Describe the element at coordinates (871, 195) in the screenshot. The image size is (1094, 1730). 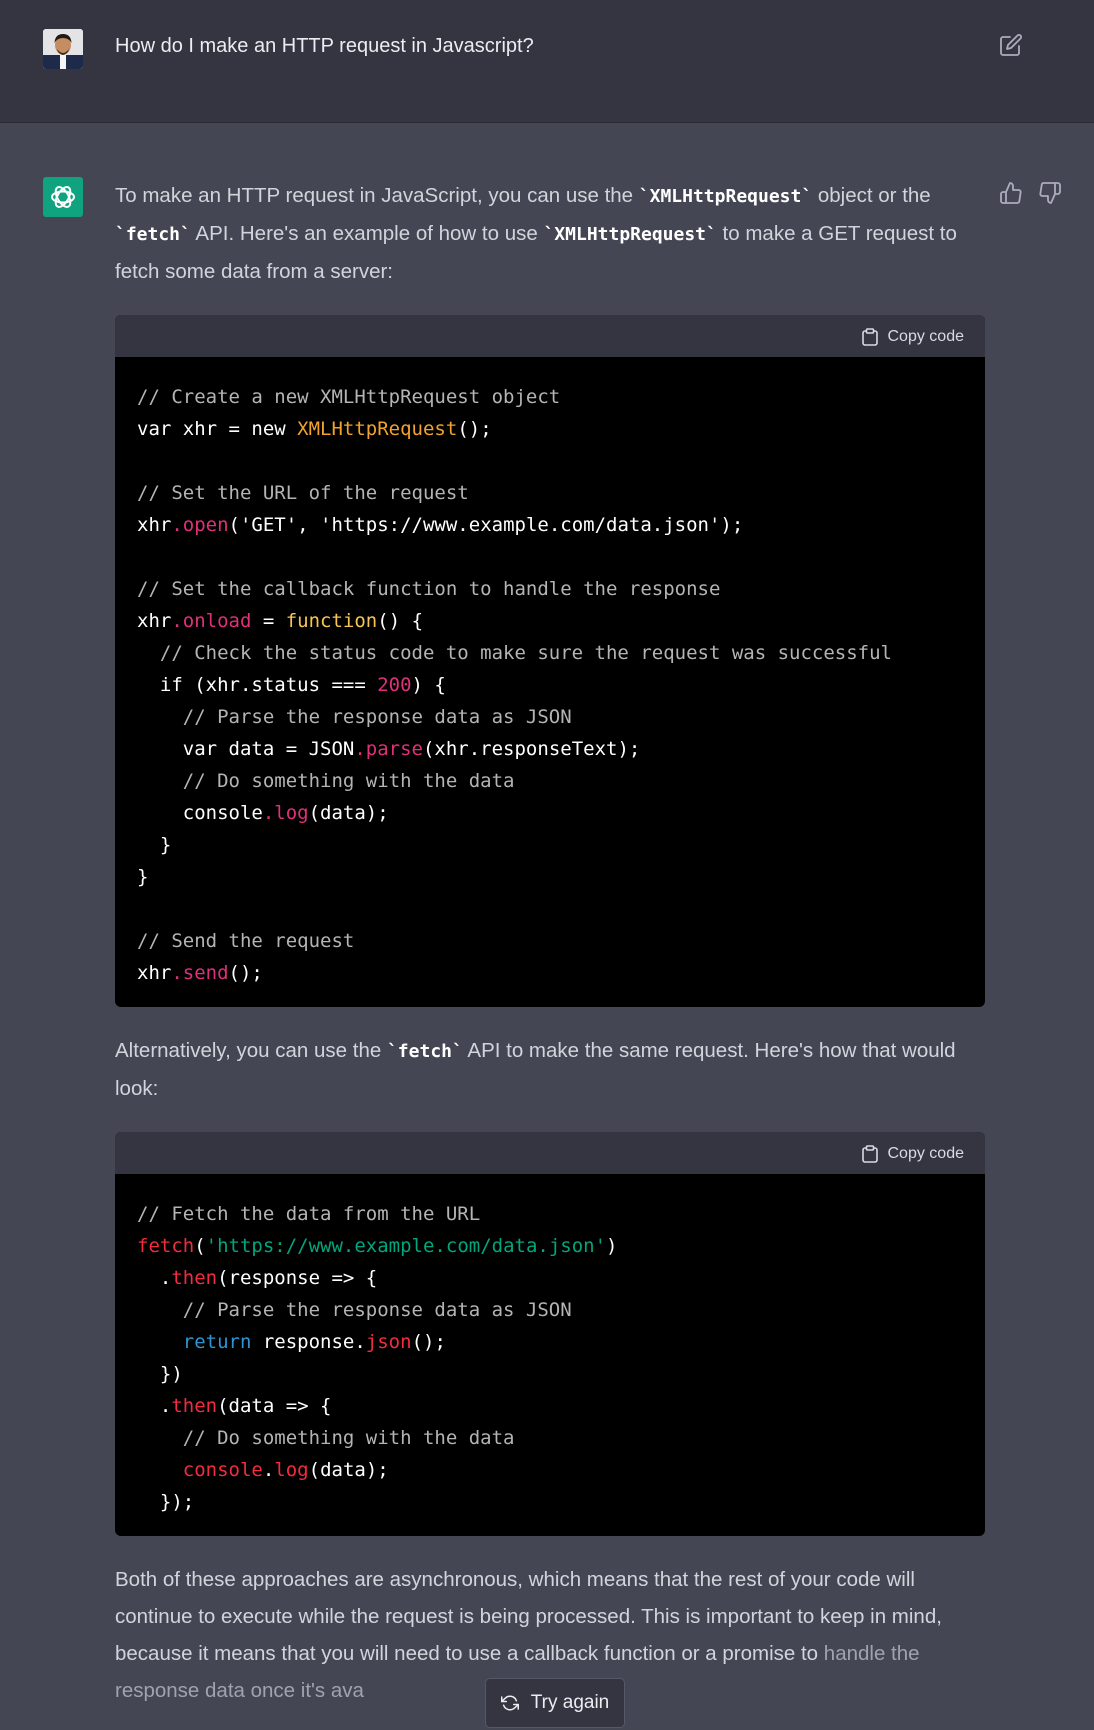
I see `text-span: object or the` at that location.